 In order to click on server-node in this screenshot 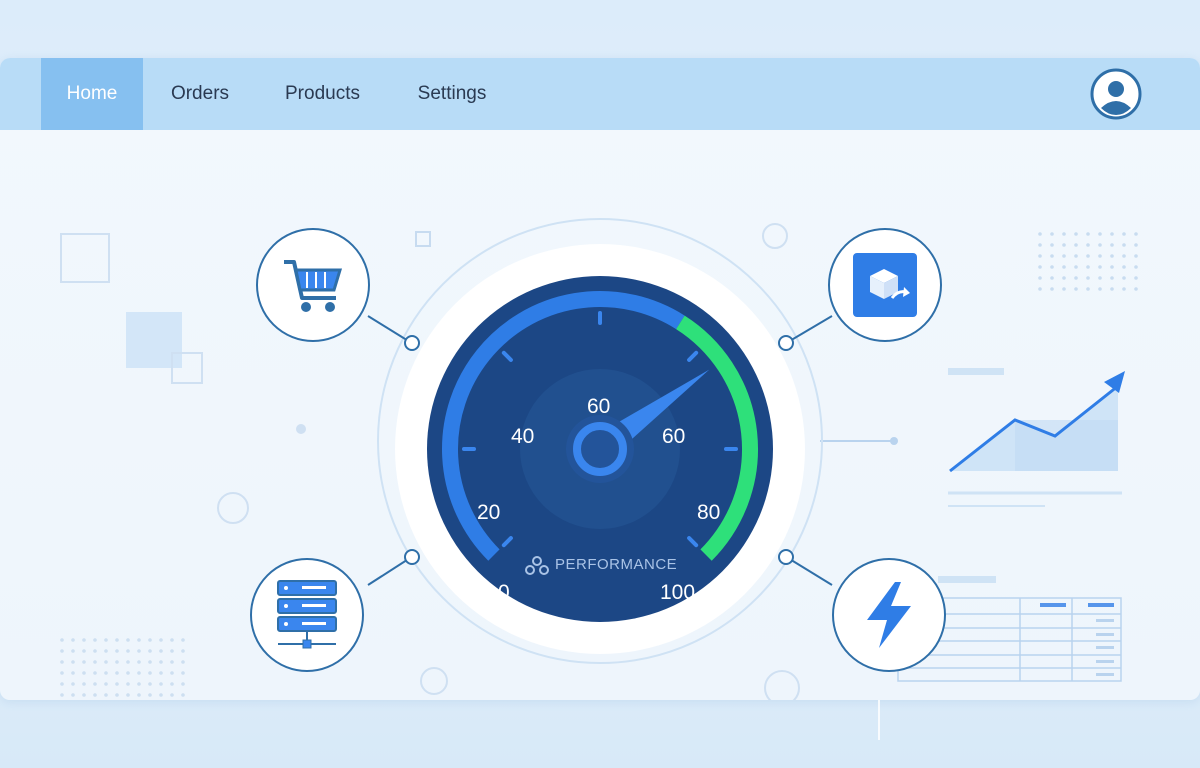, I will do `click(307, 615)`.